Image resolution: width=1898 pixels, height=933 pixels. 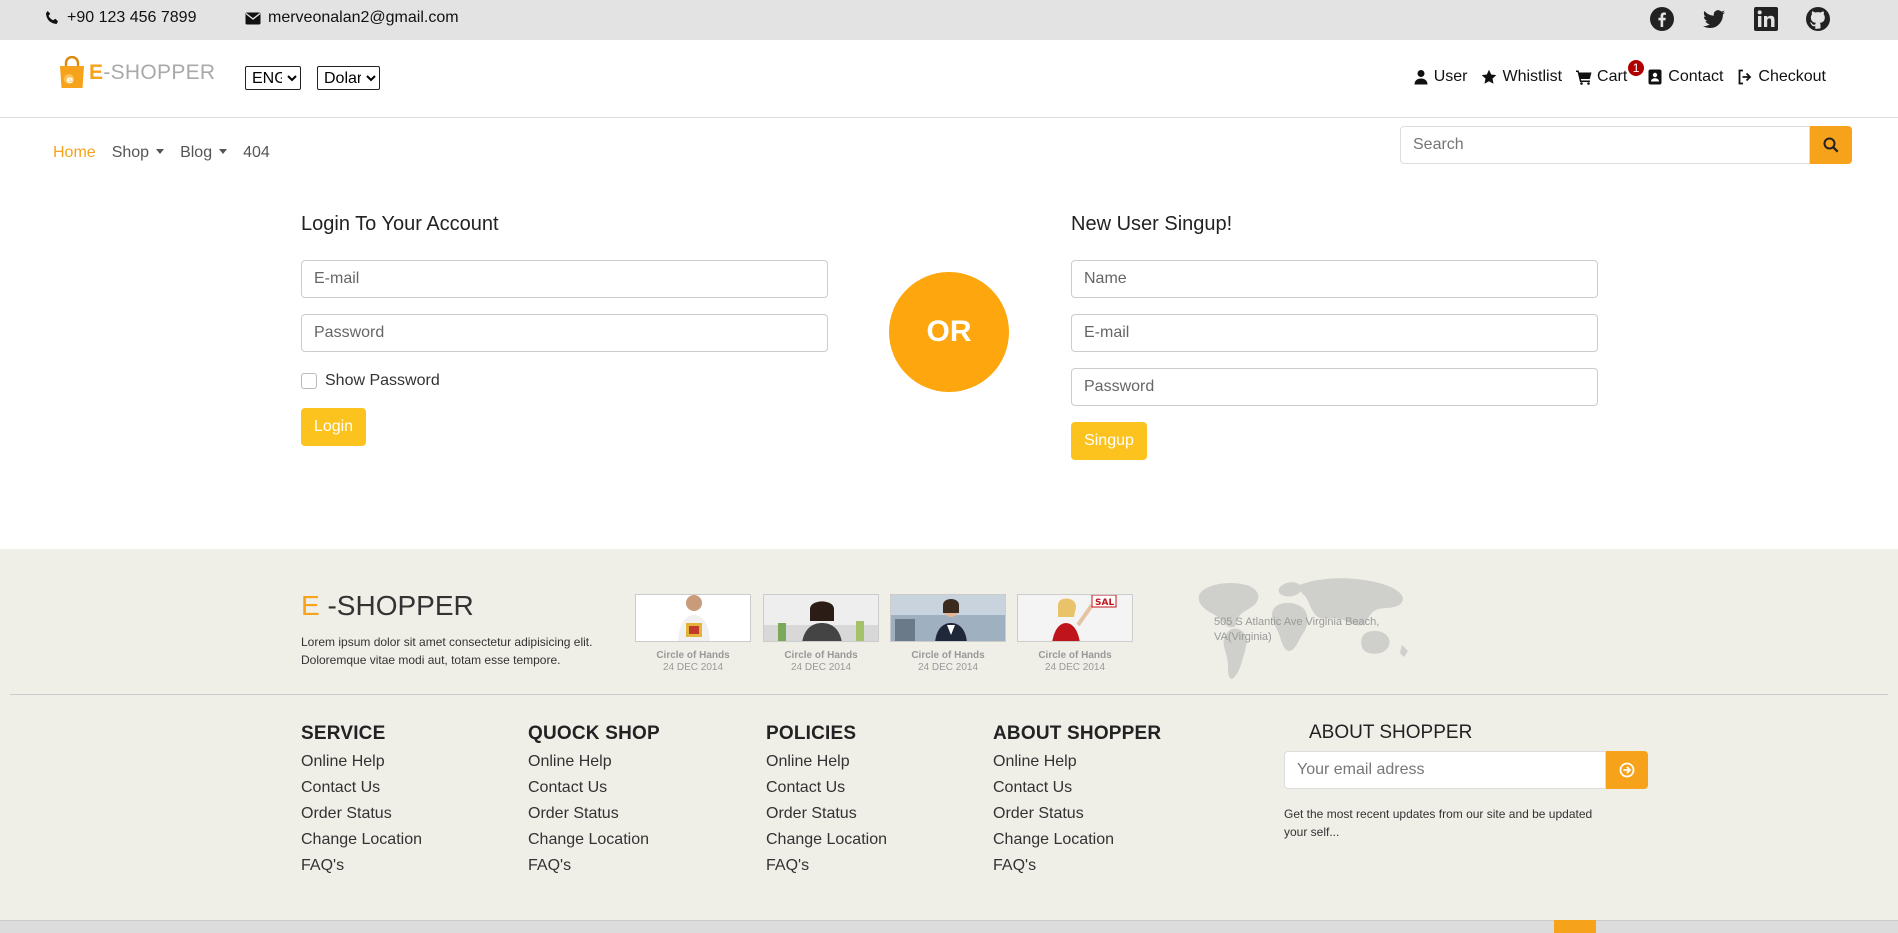 What do you see at coordinates (309, 381) in the screenshot?
I see `checkbox-box` at bounding box center [309, 381].